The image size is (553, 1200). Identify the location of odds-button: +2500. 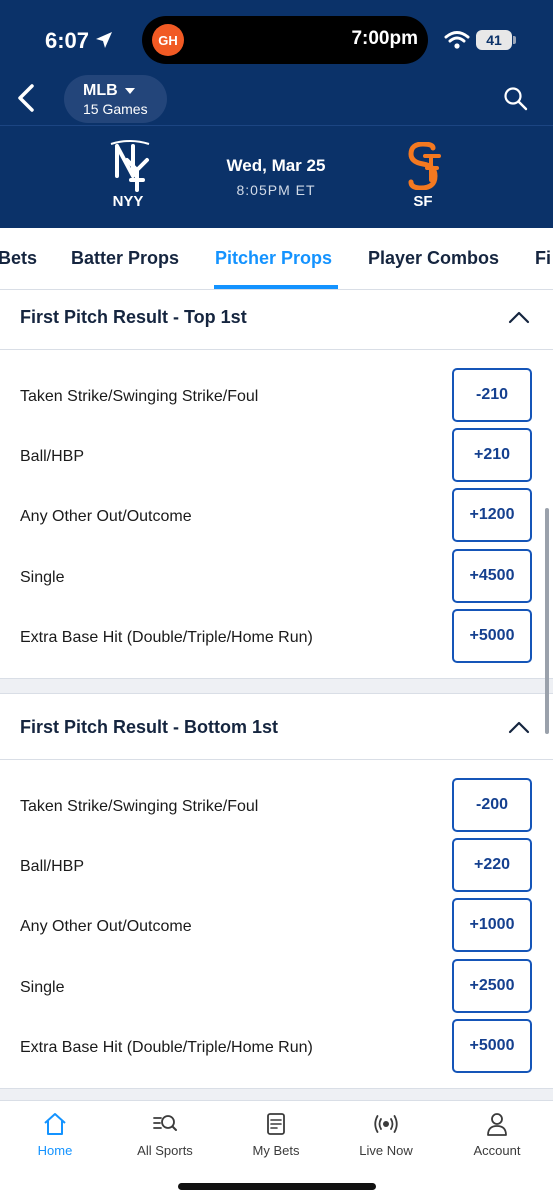
(492, 986).